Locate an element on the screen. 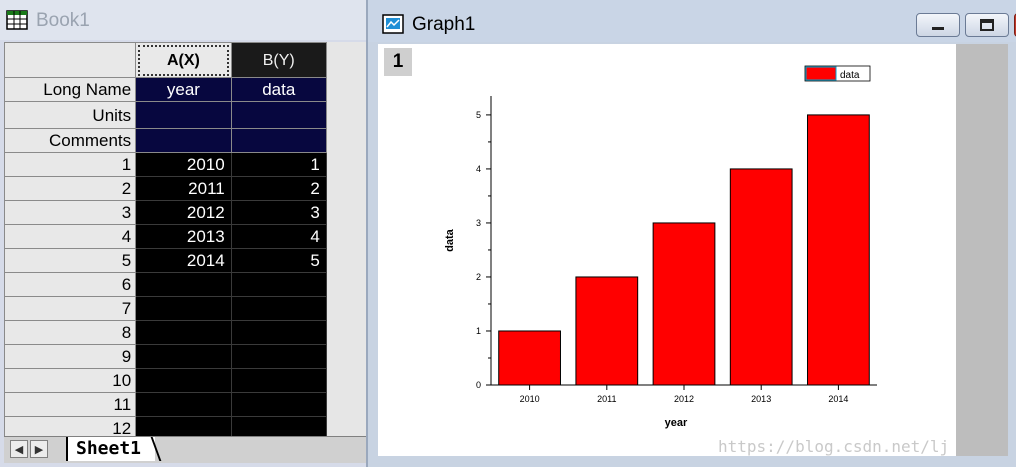  comments-cell-a is located at coordinates (183, 140).